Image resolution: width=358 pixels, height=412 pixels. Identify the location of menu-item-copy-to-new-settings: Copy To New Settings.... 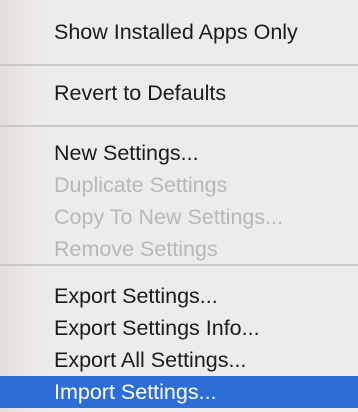
(179, 217).